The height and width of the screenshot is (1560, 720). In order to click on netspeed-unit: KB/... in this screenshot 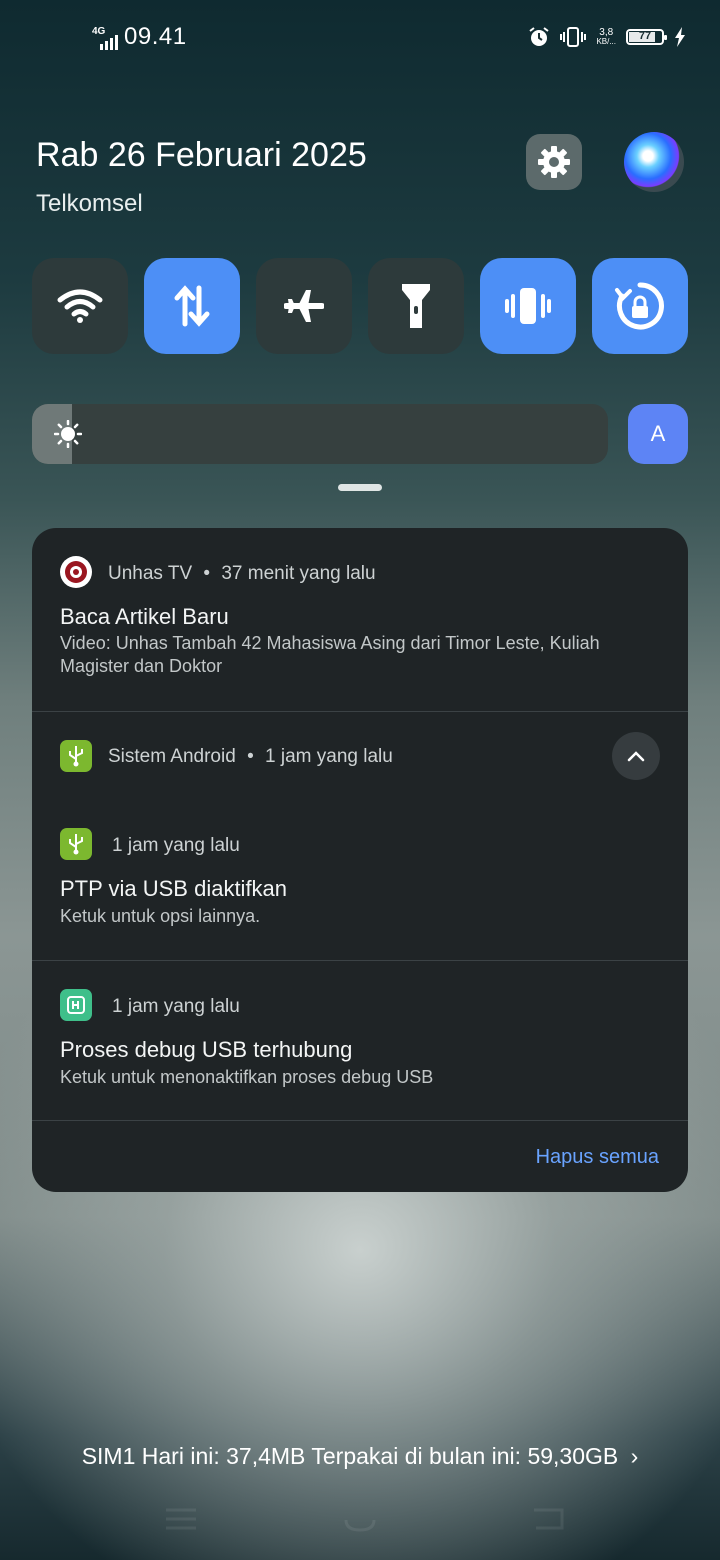, I will do `click(606, 41)`.